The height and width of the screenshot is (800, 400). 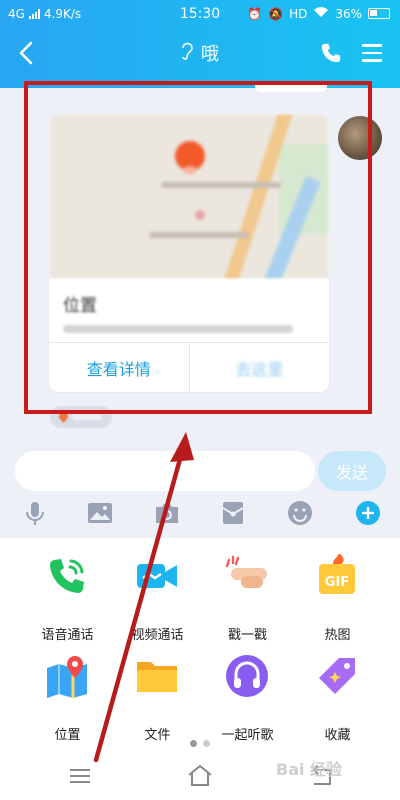 What do you see at coordinates (337, 635) in the screenshot?
I see `app-label: 热图` at bounding box center [337, 635].